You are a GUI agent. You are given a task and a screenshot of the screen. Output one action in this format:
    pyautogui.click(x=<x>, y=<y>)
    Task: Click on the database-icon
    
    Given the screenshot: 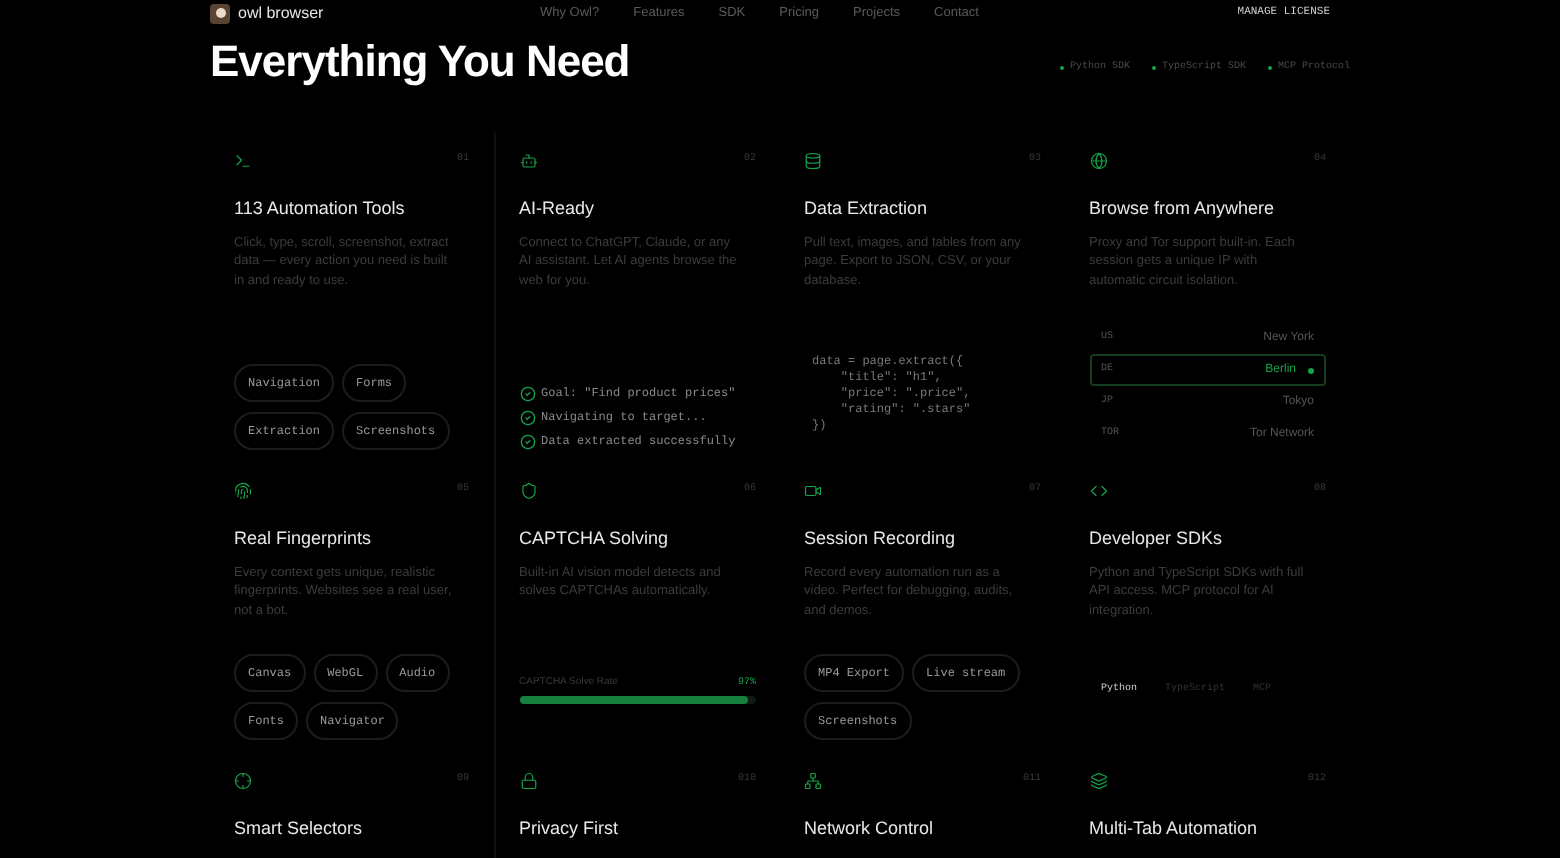 What is the action you would take?
    pyautogui.click(x=813, y=161)
    